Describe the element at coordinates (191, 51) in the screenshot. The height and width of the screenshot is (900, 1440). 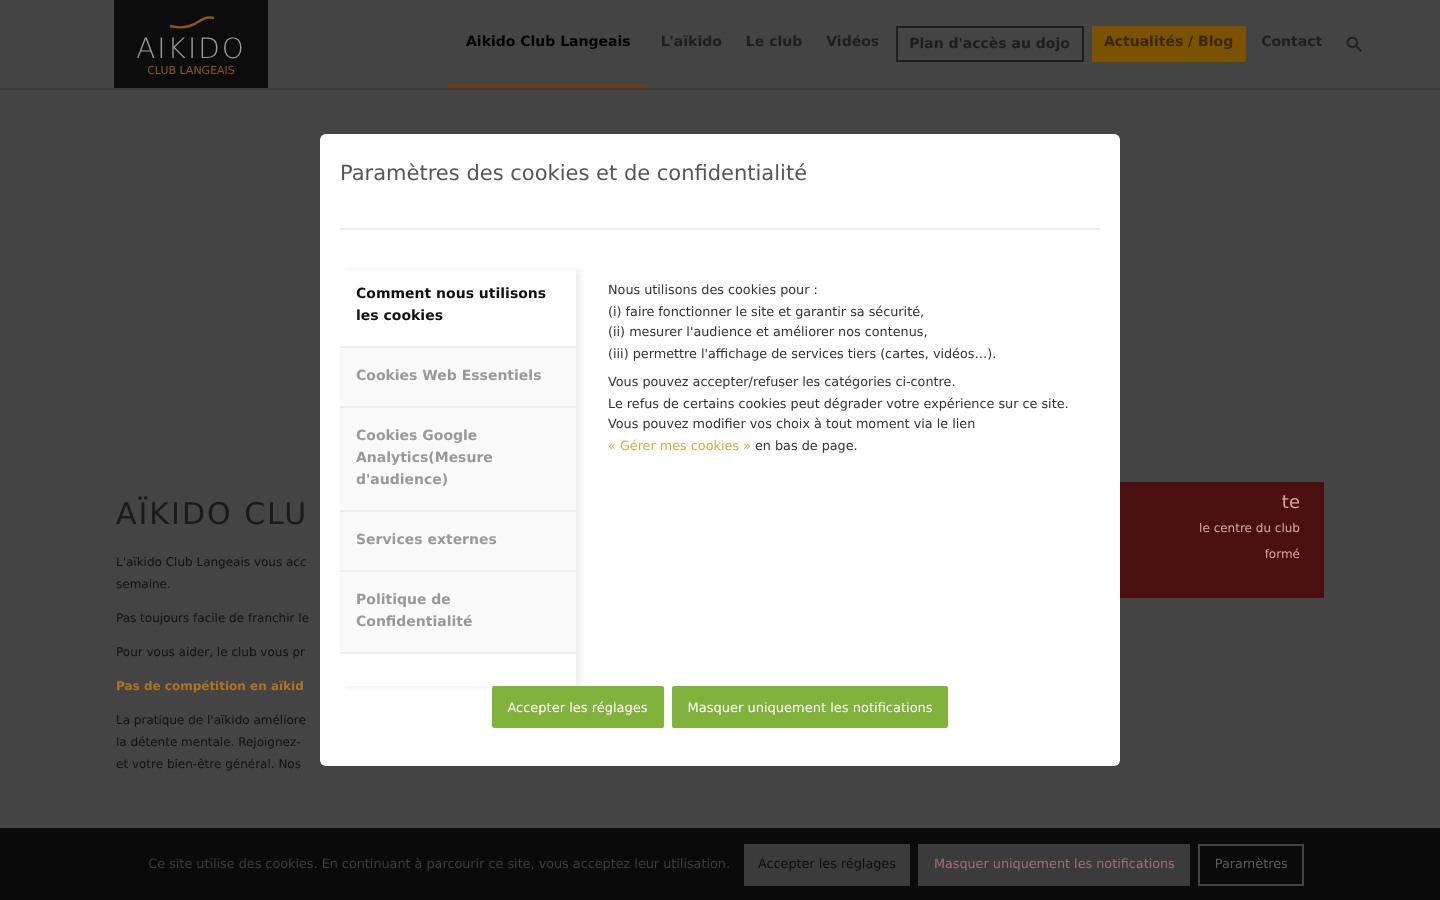
I see `logo-title: AIKIDO` at that location.